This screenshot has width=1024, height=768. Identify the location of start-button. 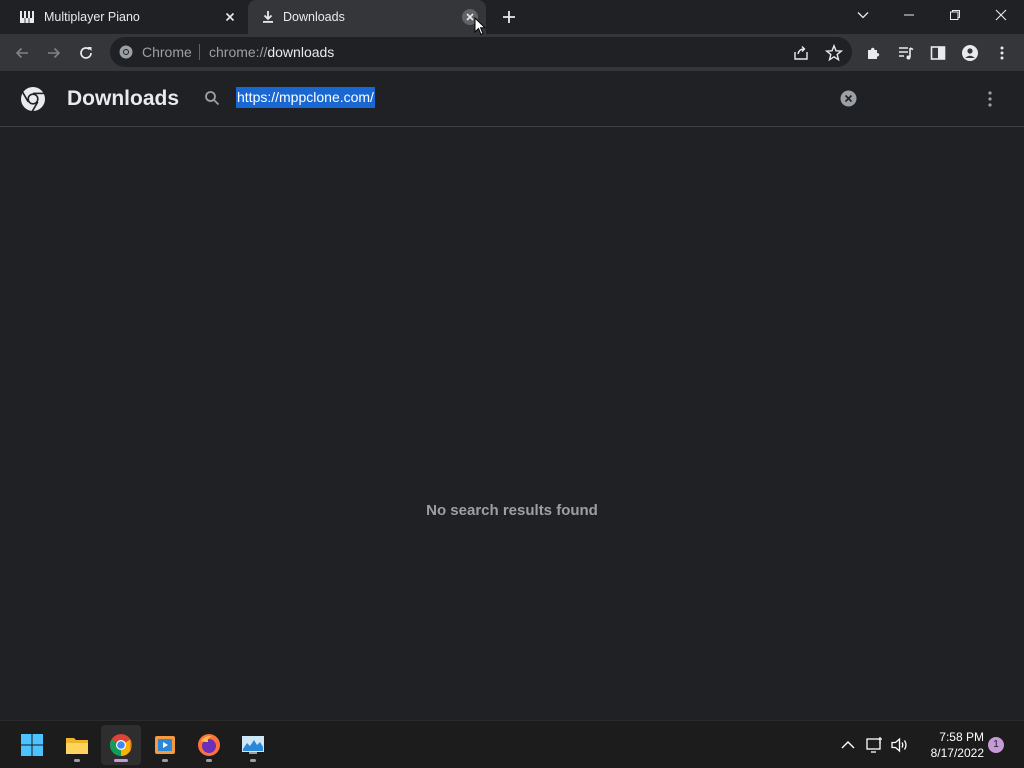
(32, 745).